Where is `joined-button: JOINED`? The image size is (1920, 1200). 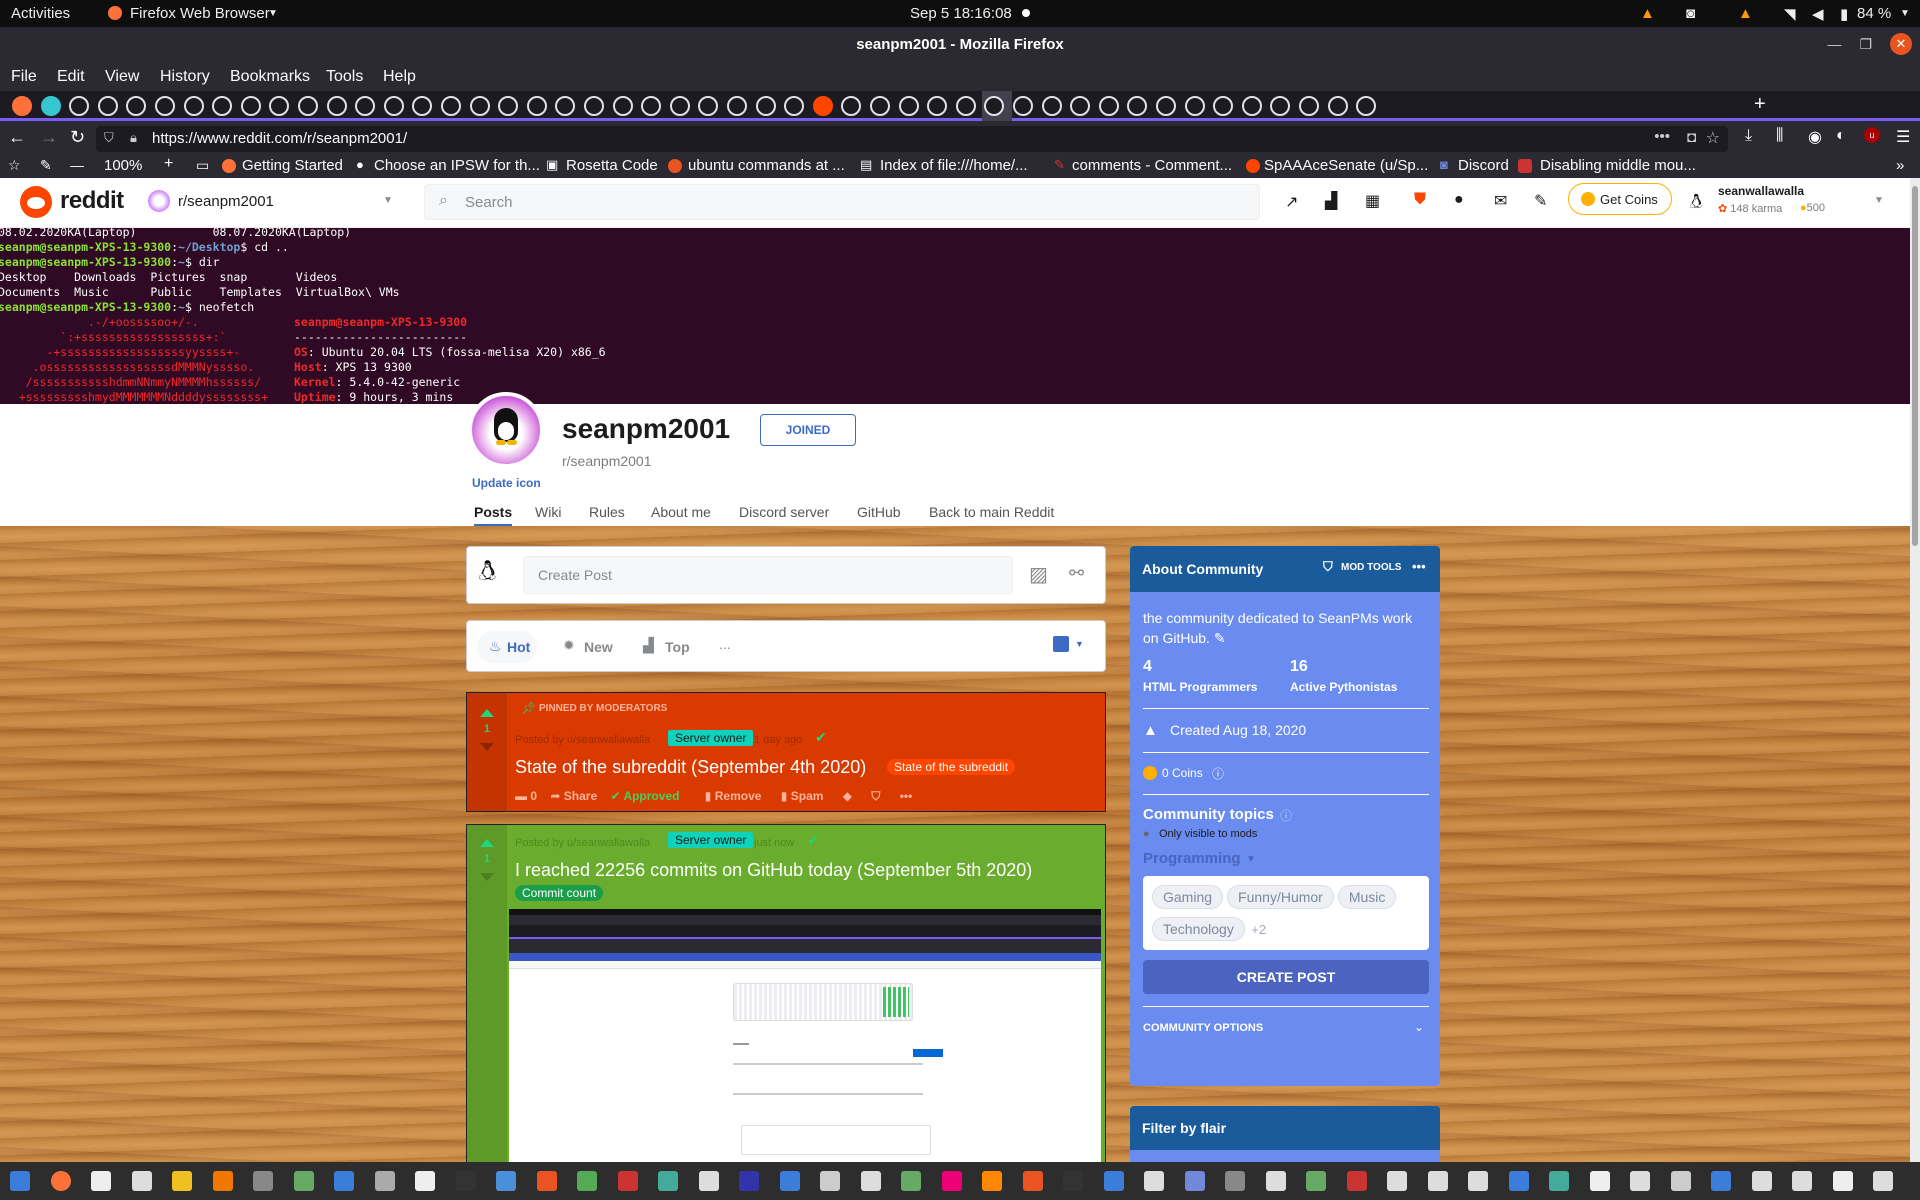
joined-button: JOINED is located at coordinates (808, 430).